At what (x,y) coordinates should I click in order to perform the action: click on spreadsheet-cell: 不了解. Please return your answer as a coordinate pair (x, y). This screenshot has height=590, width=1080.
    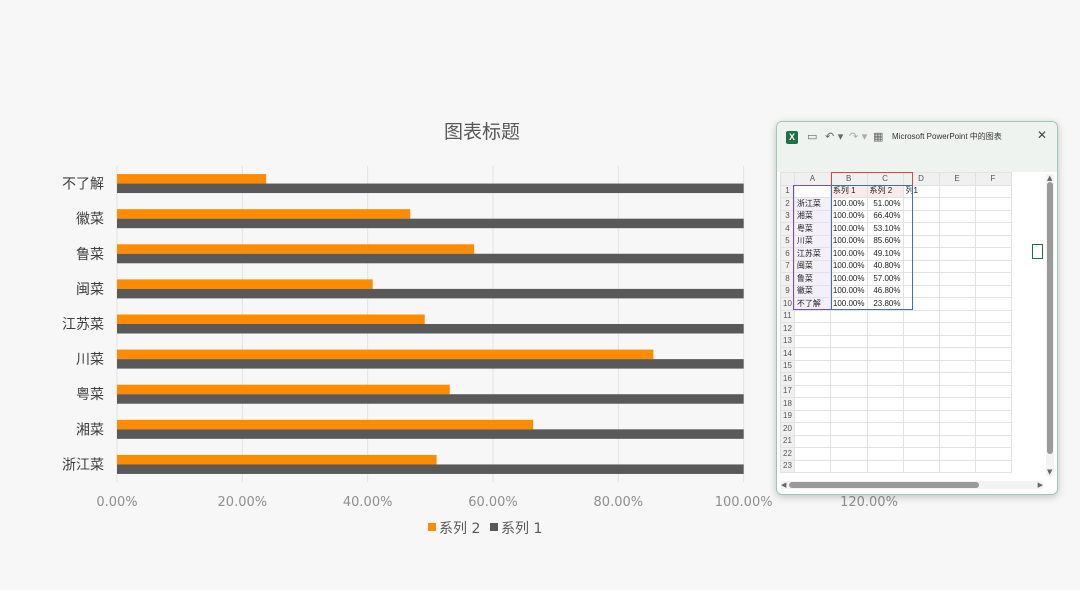
    Looking at the image, I should click on (812, 304).